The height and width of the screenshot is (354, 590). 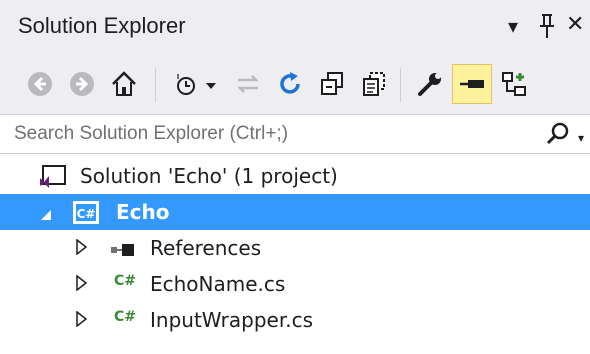 I want to click on pending-changes-filter-icon, so click(x=196, y=84).